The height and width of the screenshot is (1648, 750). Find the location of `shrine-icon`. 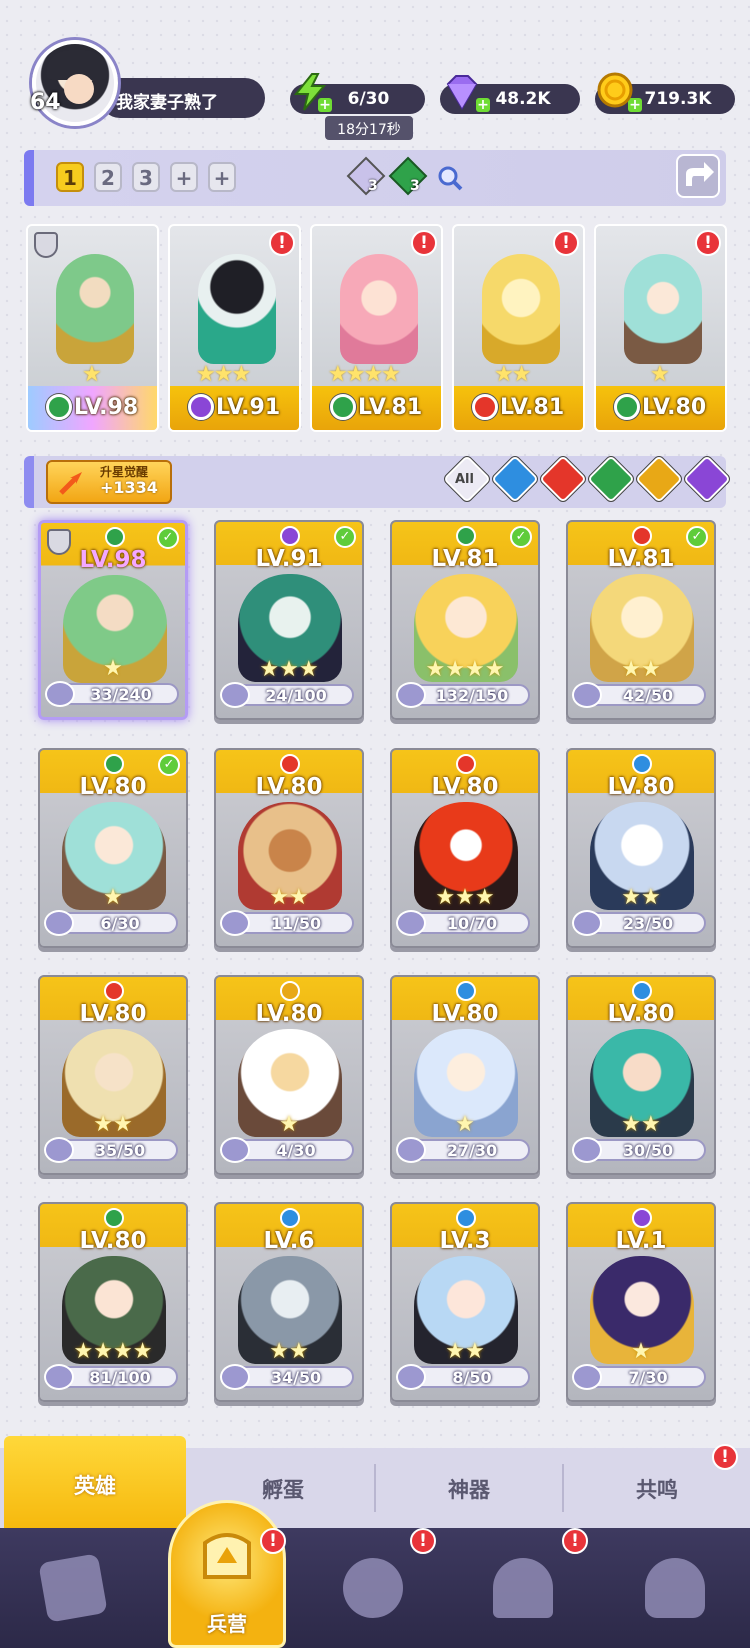

shrine-icon is located at coordinates (523, 1588).